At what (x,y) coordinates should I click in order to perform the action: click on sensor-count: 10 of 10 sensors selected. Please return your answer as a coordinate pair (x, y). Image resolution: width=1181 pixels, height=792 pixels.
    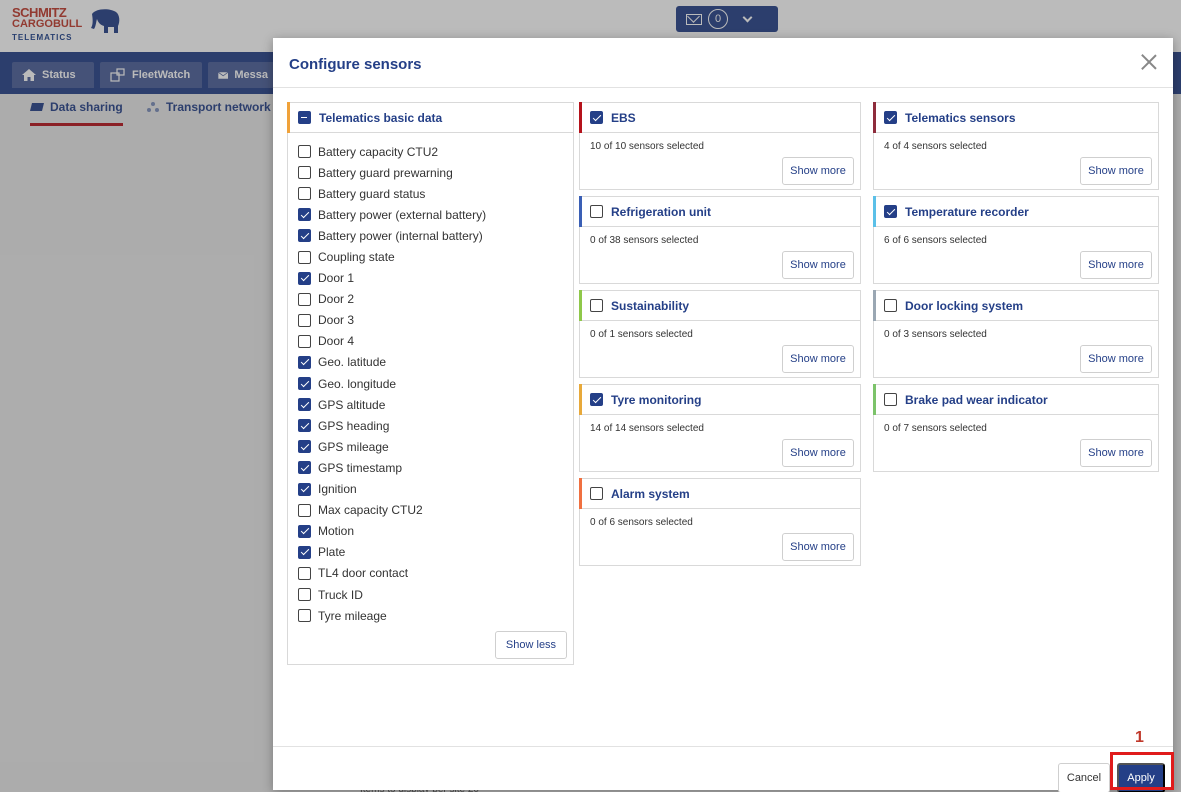
    Looking at the image, I should click on (647, 146).